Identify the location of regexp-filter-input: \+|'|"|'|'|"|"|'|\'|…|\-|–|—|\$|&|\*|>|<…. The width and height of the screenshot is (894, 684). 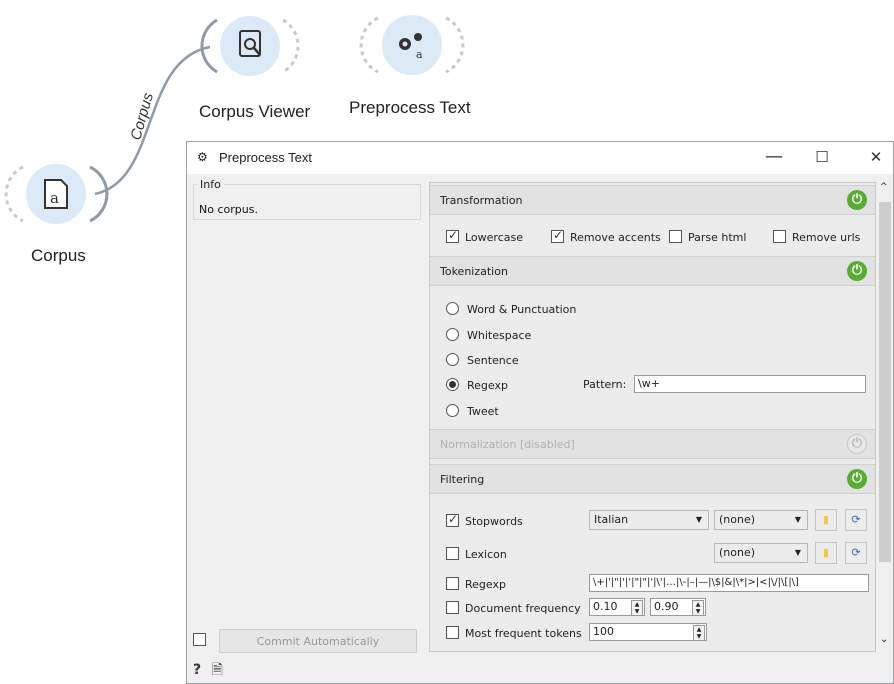
(729, 583).